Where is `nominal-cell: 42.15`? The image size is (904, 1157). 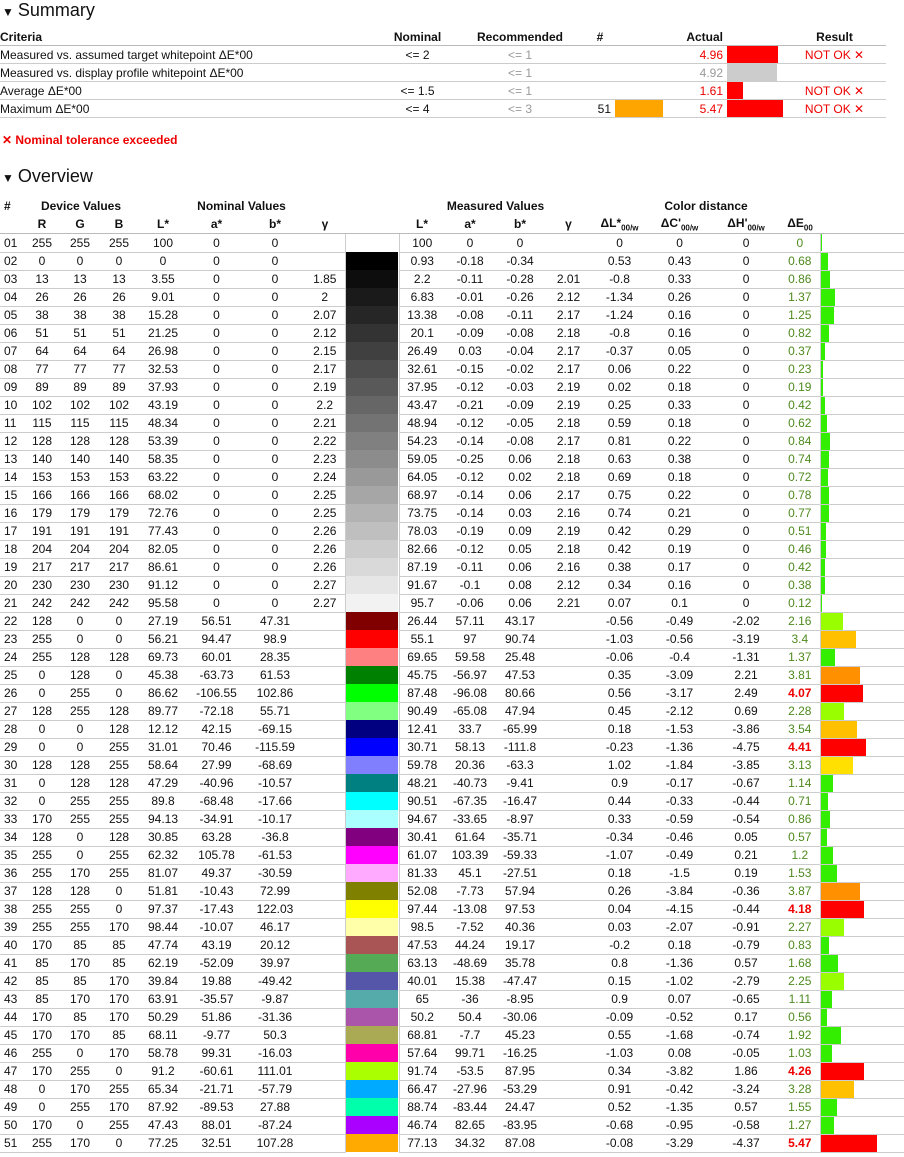
nominal-cell: 42.15 is located at coordinates (216, 729).